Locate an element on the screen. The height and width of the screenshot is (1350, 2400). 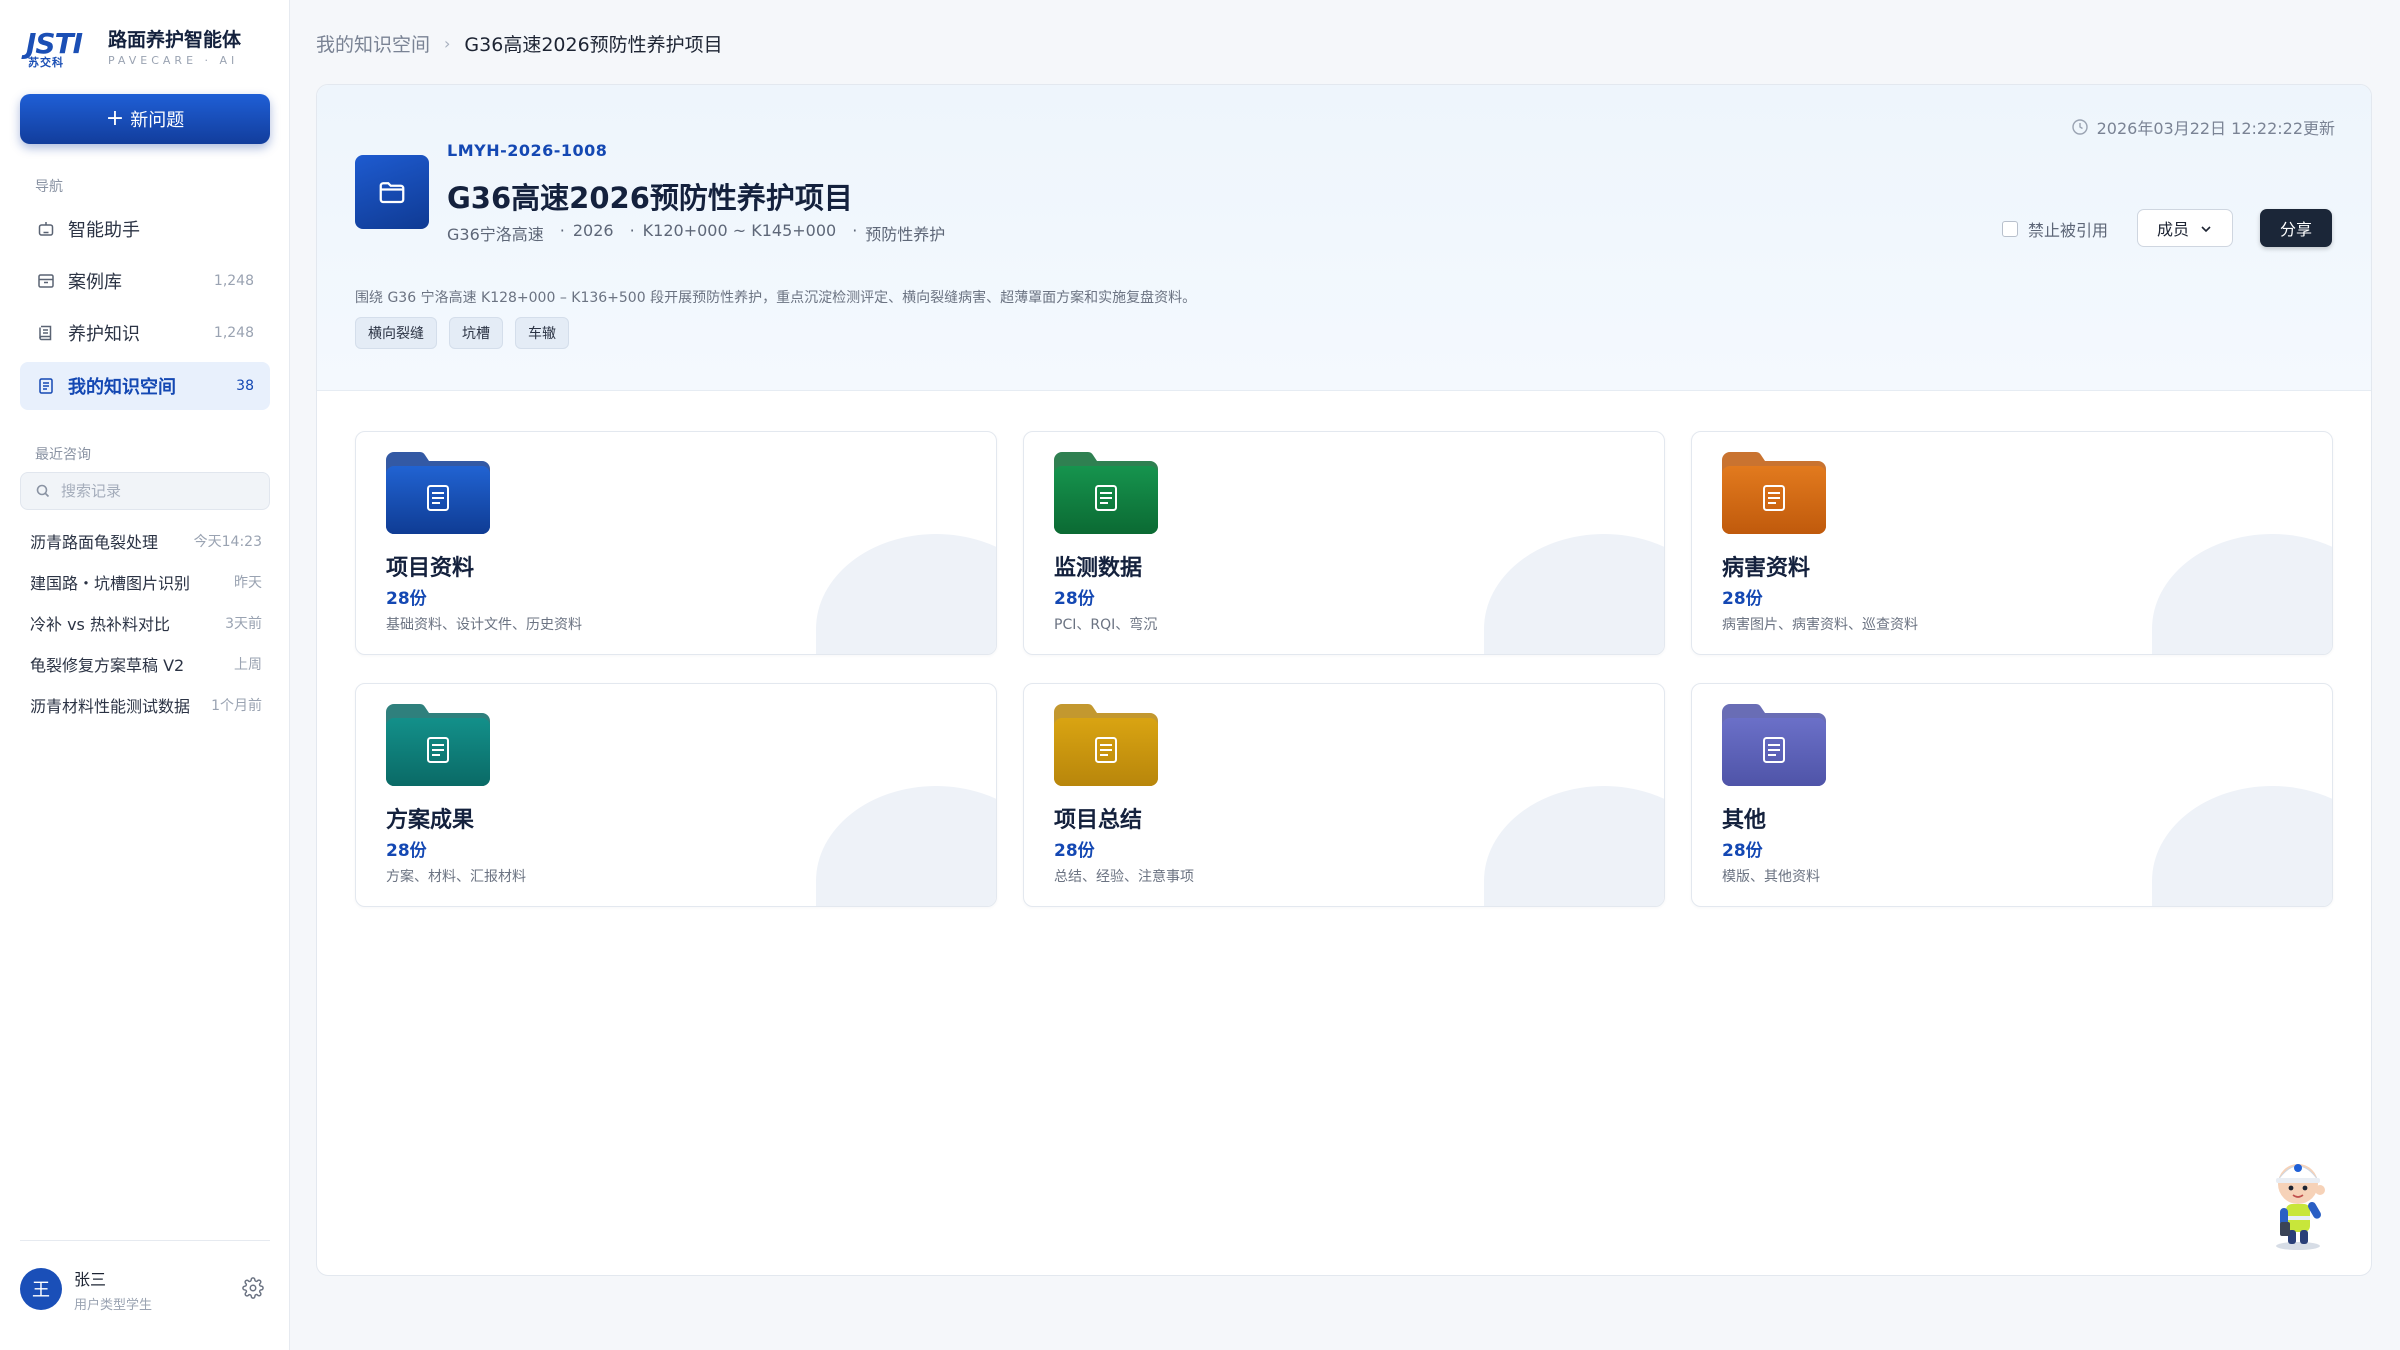
members-dropdown: 成员 is located at coordinates (2185, 228).